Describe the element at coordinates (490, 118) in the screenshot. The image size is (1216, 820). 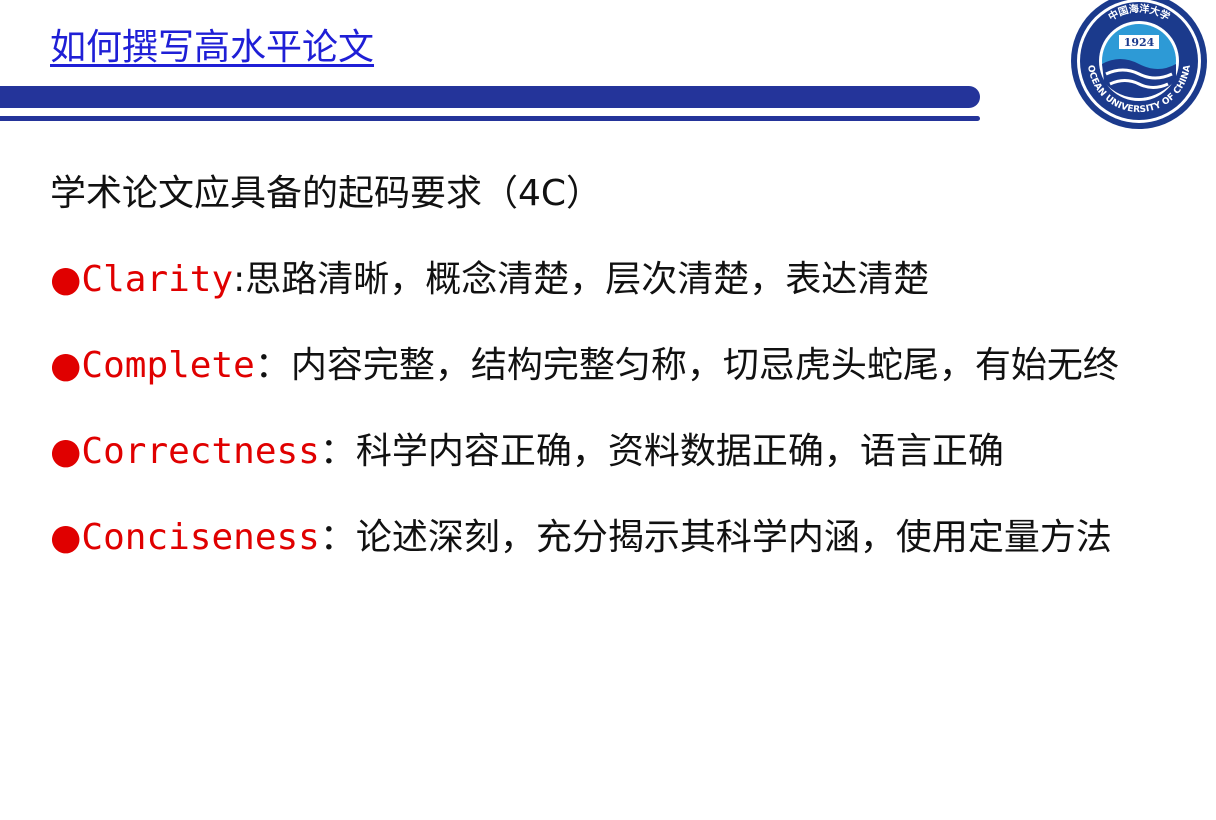
I see `header-rule` at that location.